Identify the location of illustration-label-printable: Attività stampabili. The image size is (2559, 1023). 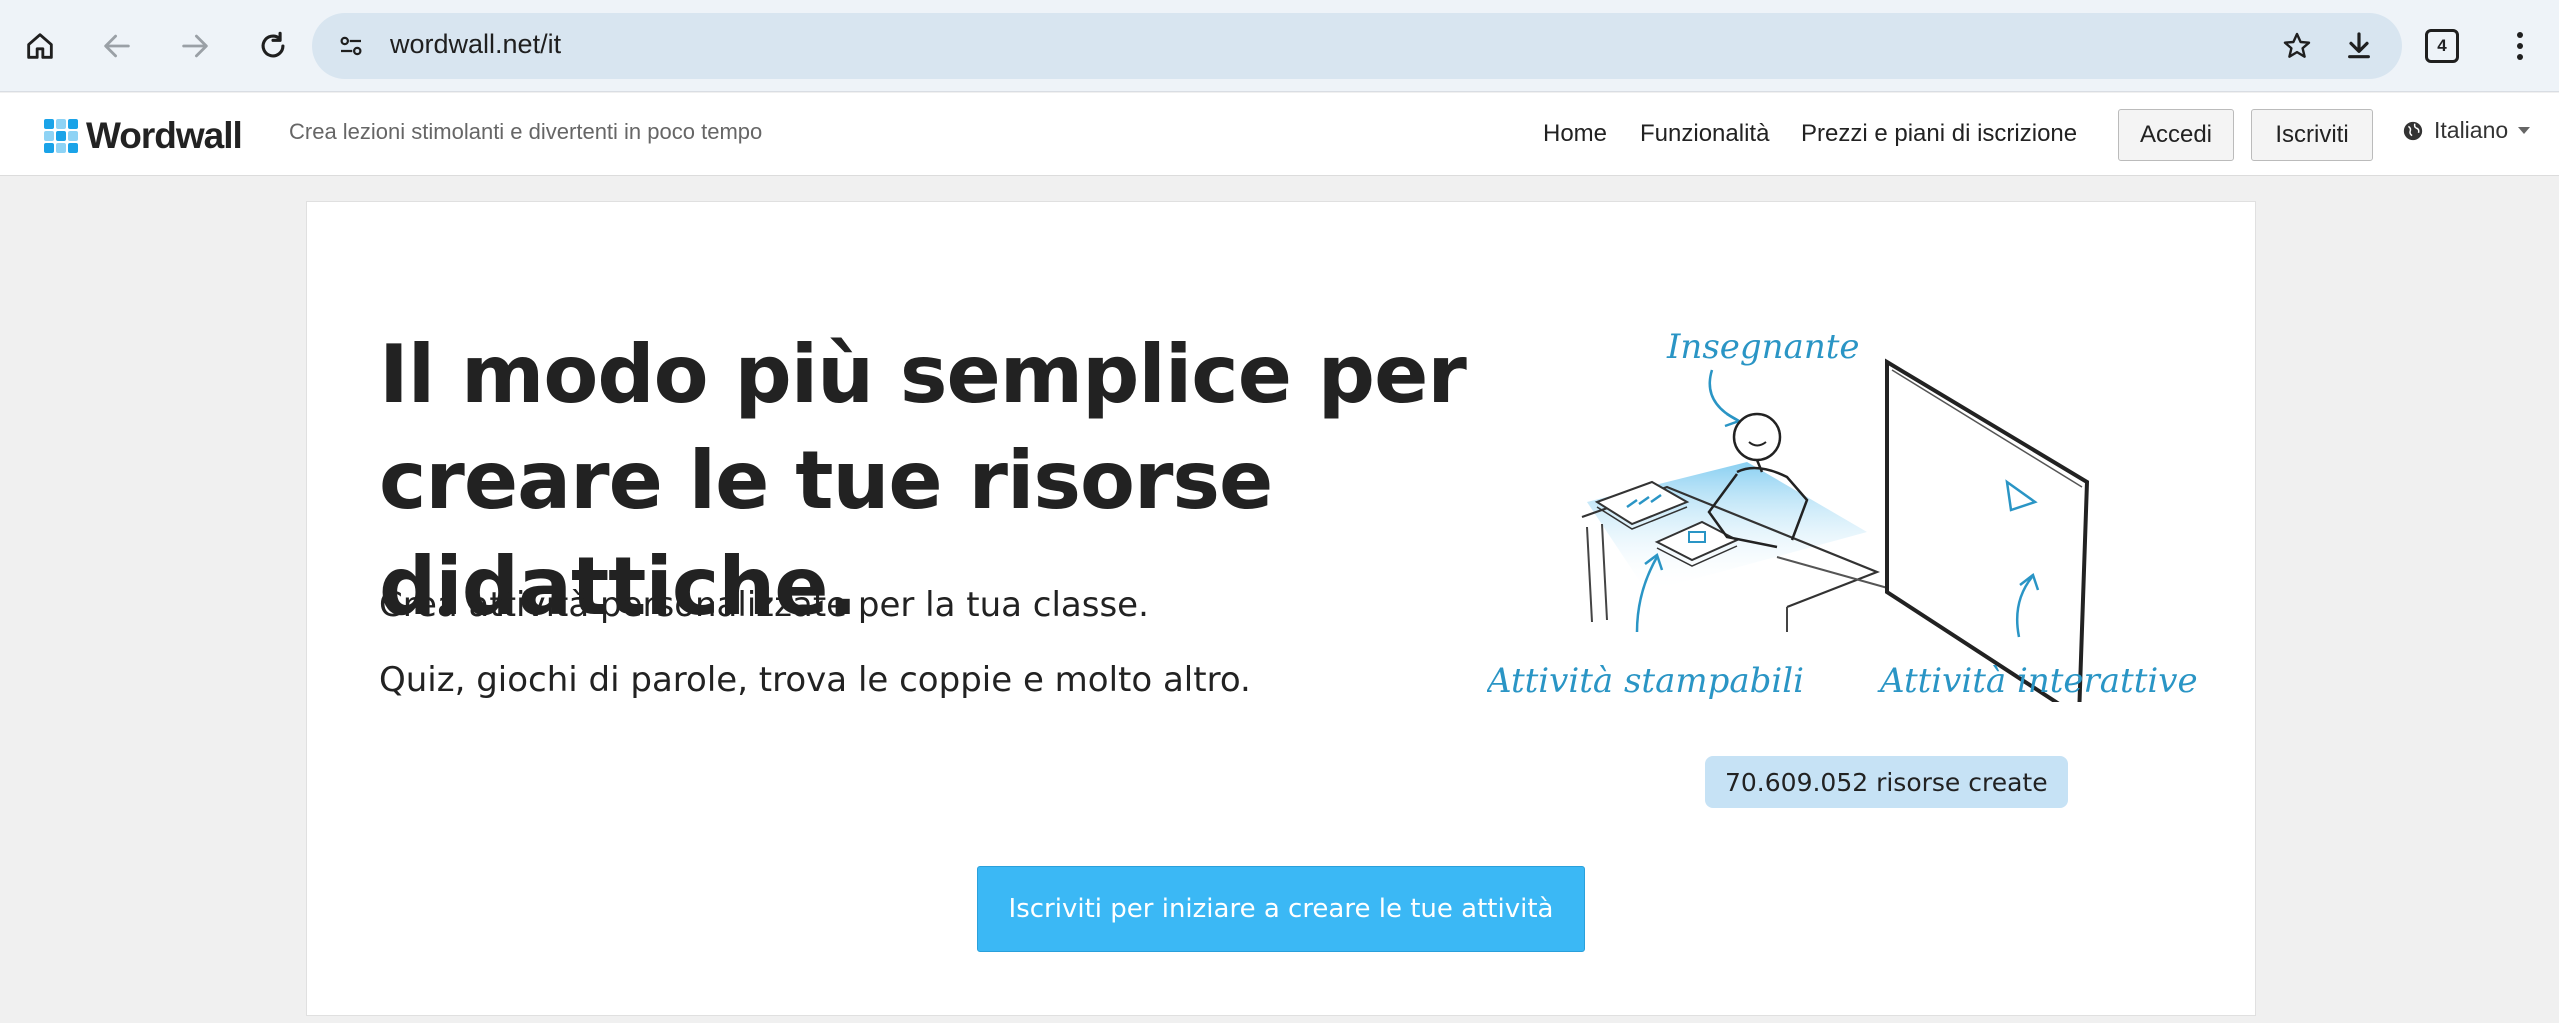
(1645, 681).